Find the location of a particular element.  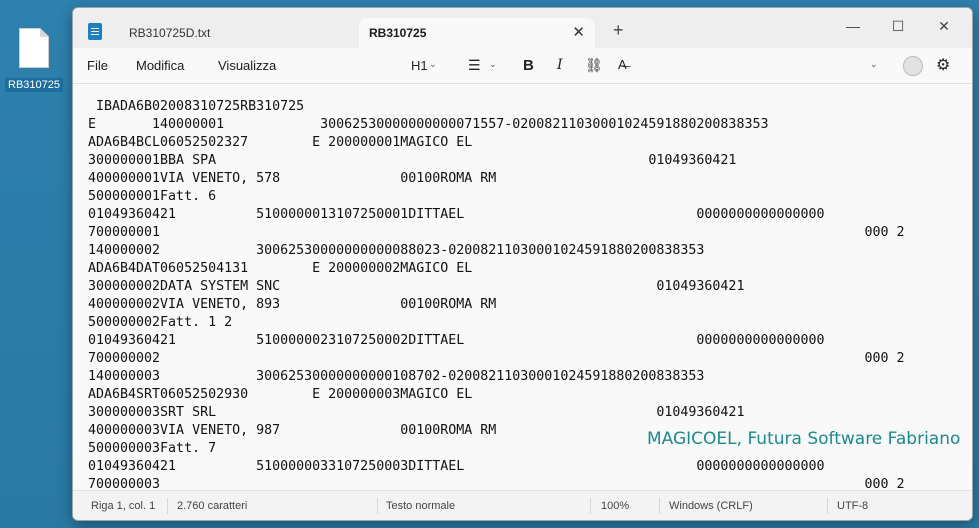

menu-edit: Modifica is located at coordinates (160, 65).